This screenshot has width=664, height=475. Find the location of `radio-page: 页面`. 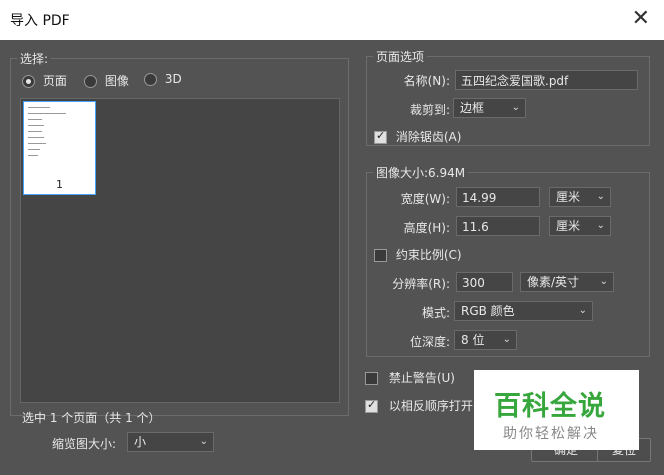

radio-page: 页面 is located at coordinates (44, 80).